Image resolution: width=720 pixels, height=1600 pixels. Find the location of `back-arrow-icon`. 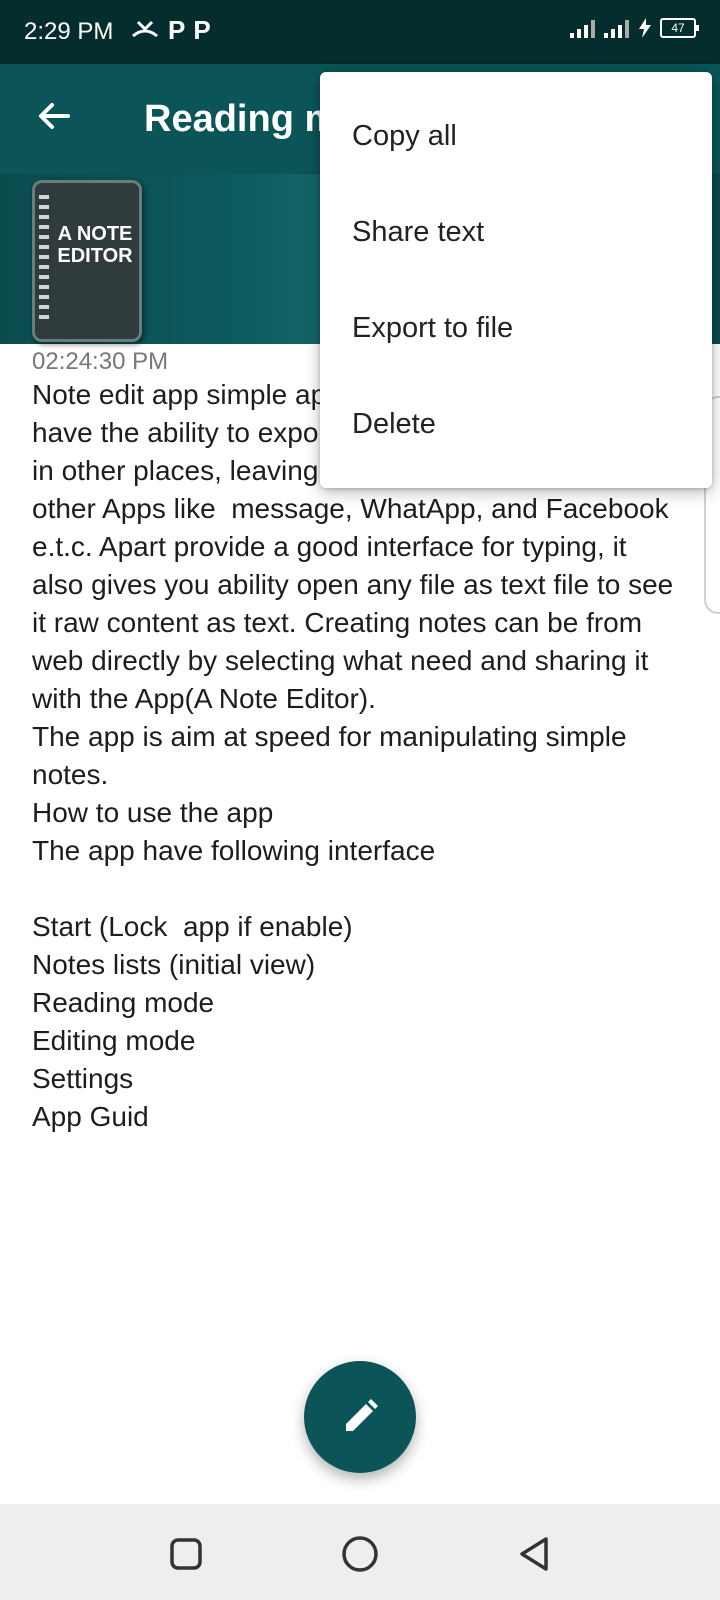

back-arrow-icon is located at coordinates (54, 116).